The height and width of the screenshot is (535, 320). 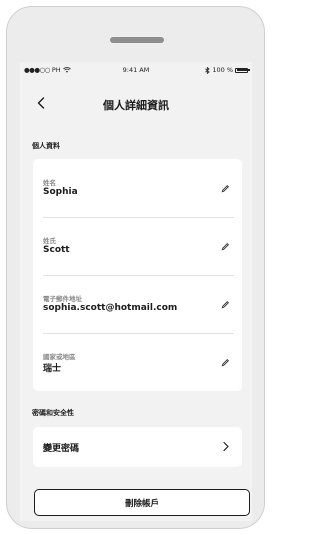 I want to click on field-last-name: 姓氏 Scott, so click(x=137, y=246).